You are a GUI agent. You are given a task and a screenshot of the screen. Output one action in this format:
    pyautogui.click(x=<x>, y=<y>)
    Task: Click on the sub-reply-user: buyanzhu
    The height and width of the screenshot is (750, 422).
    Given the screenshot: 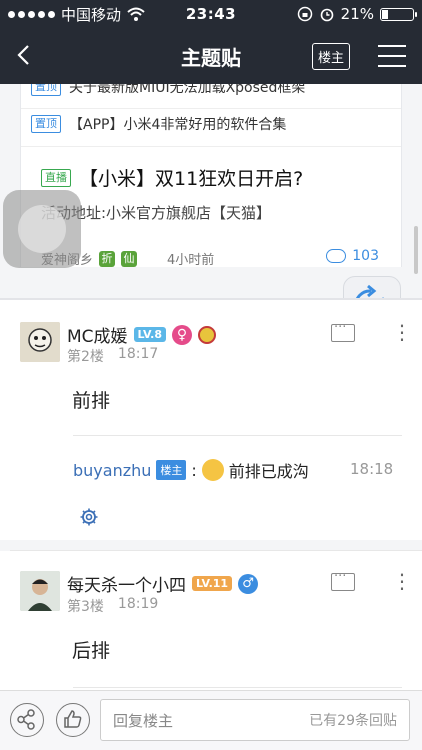 What is the action you would take?
    pyautogui.click(x=112, y=470)
    